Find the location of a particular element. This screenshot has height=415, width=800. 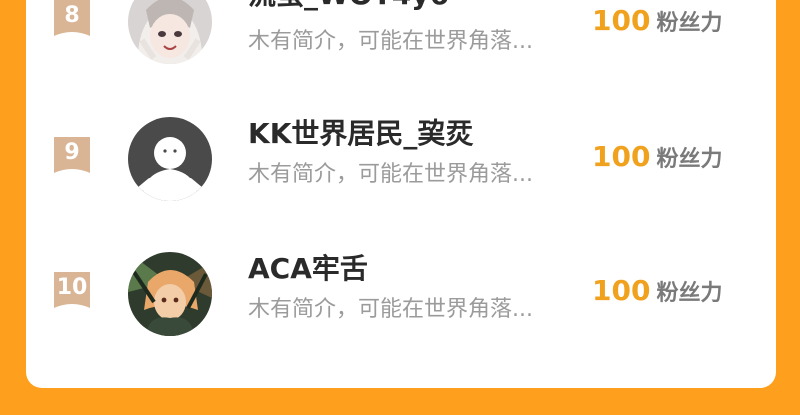

user-name: 流萤_WOT4y6 is located at coordinates (348, 6).